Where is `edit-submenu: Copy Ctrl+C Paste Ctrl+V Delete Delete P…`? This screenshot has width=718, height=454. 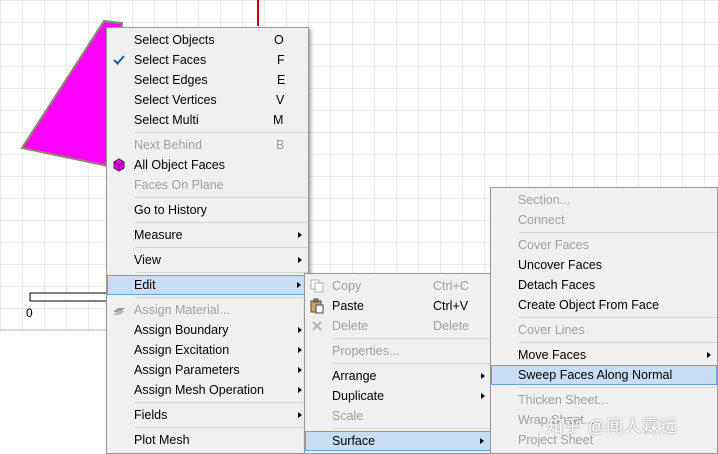 edit-submenu: Copy Ctrl+C Paste Ctrl+V Delete Delete P… is located at coordinates (398, 363).